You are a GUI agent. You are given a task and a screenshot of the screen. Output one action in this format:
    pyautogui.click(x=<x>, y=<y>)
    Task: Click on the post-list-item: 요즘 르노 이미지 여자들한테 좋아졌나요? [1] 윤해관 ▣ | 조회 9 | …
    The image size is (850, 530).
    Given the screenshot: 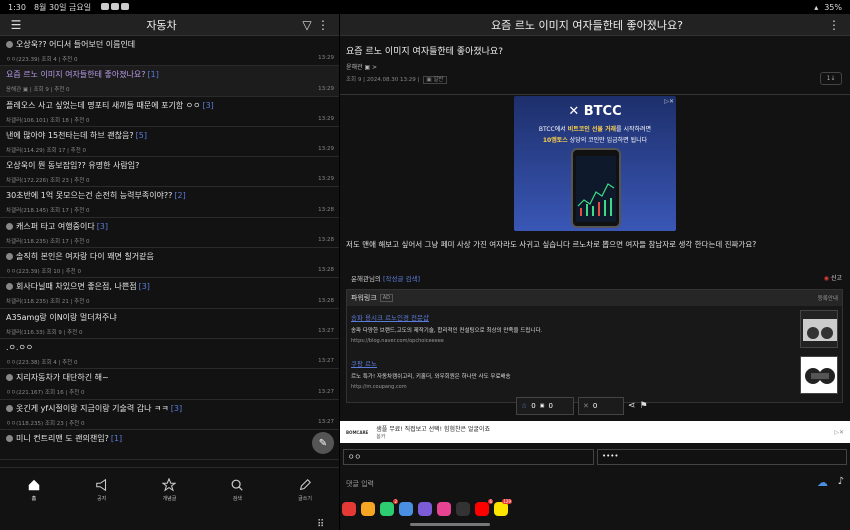 What is the action you would take?
    pyautogui.click(x=169, y=81)
    